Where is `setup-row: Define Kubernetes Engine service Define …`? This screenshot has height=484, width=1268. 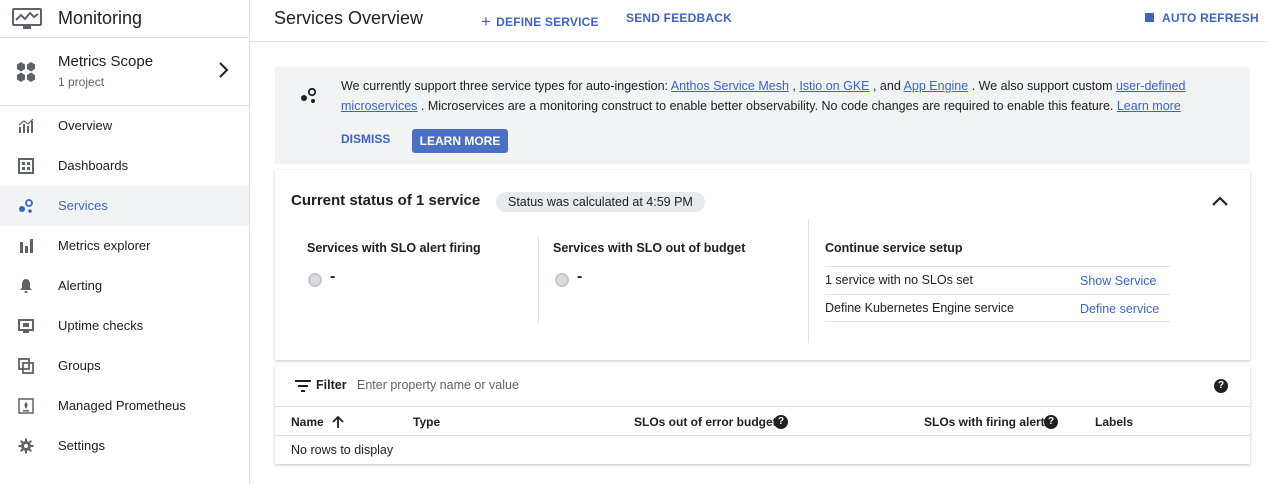 setup-row: Define Kubernetes Engine service Define … is located at coordinates (997, 308).